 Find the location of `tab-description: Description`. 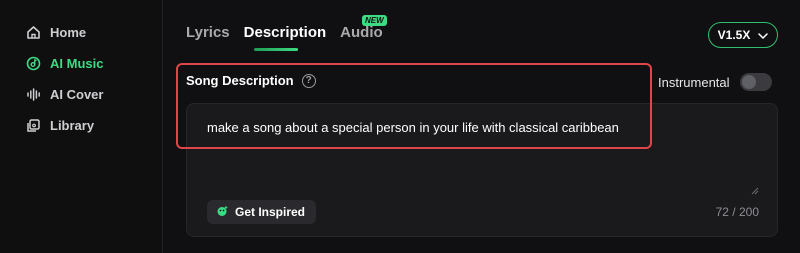

tab-description: Description is located at coordinates (285, 32).